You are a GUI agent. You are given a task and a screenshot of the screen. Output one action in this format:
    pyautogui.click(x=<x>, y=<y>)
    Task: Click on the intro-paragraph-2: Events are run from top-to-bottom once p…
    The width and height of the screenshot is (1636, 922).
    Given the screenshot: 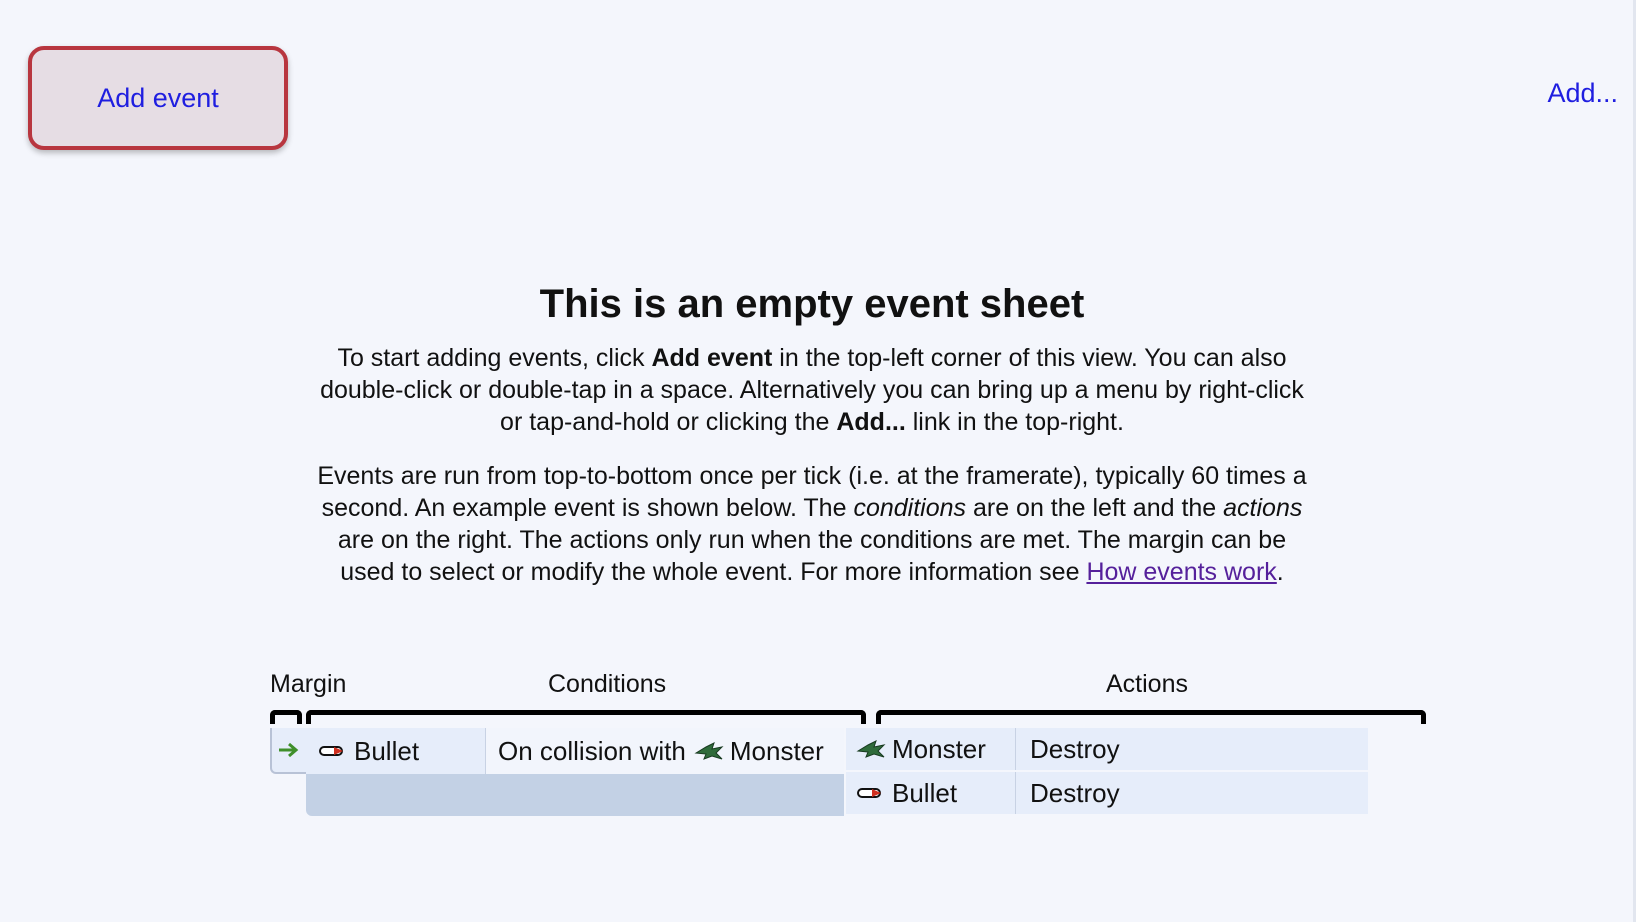 What is the action you would take?
    pyautogui.click(x=812, y=524)
    